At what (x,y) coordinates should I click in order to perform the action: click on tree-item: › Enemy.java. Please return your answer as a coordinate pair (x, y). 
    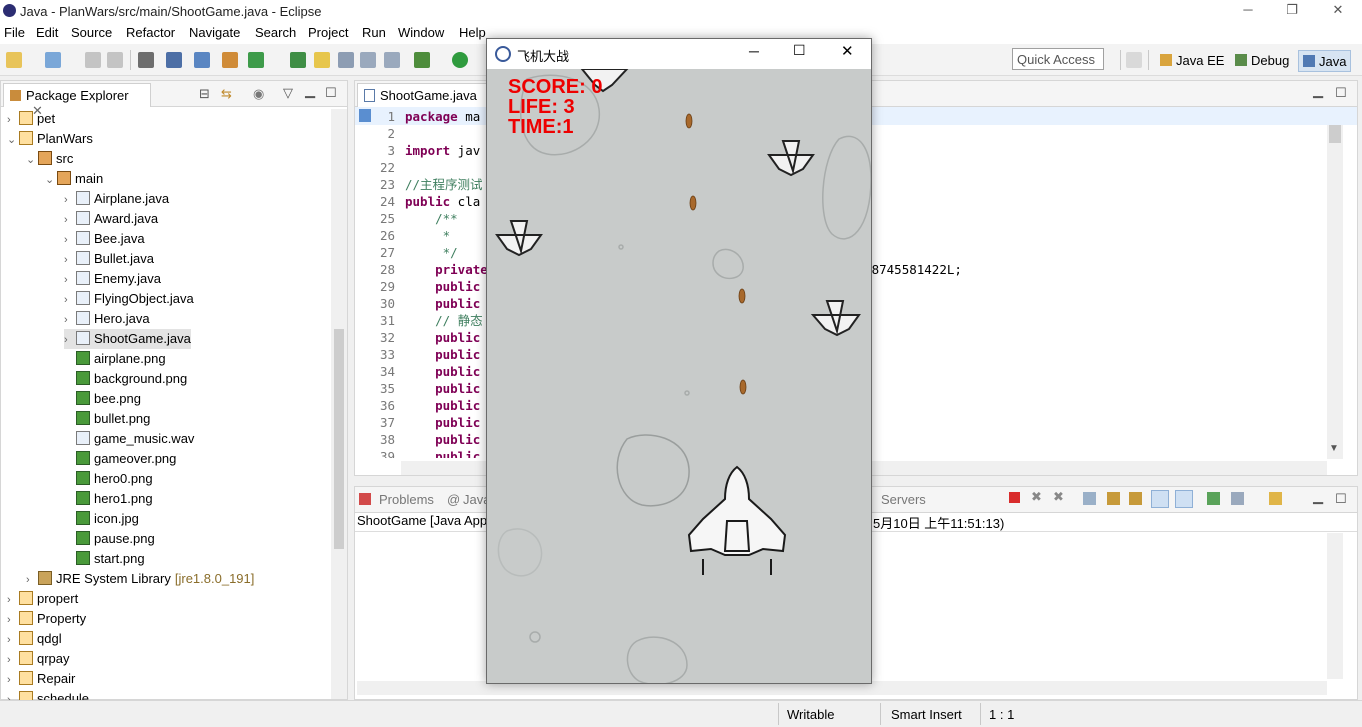
    Looking at the image, I should click on (112, 279).